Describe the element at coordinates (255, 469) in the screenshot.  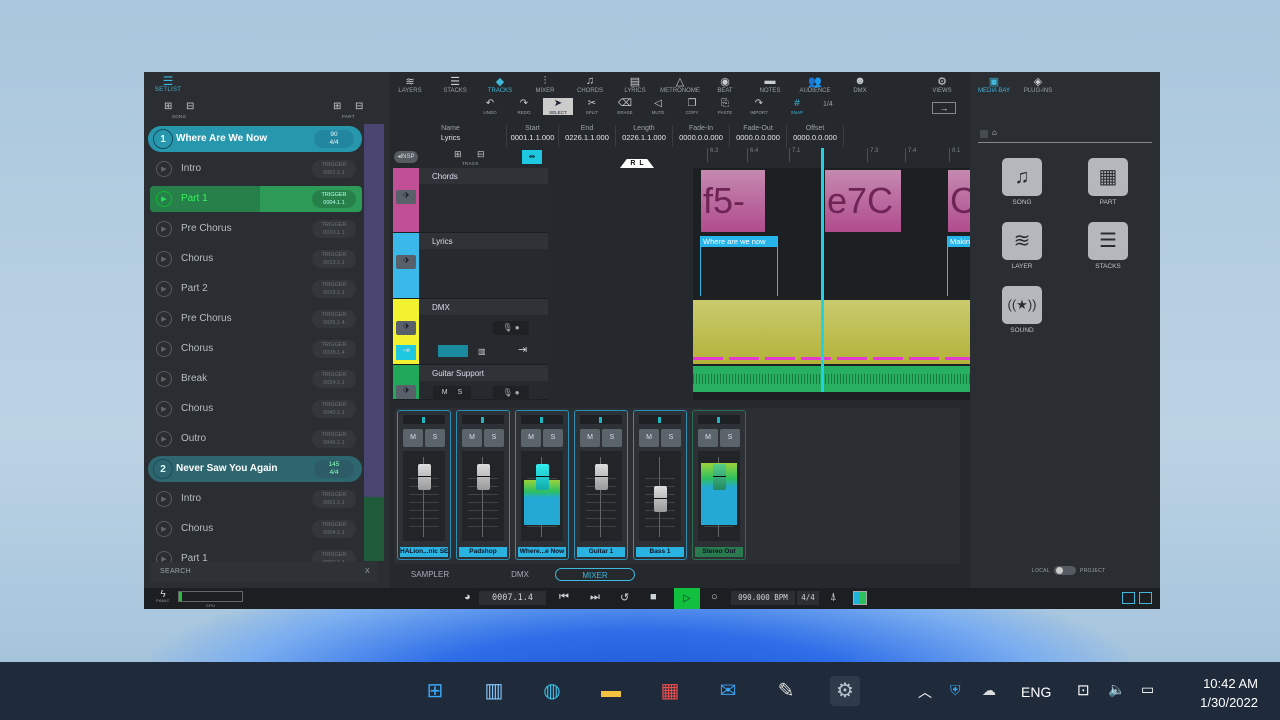
I see `song-row: 2 Never Saw You Again 145 4/4` at that location.